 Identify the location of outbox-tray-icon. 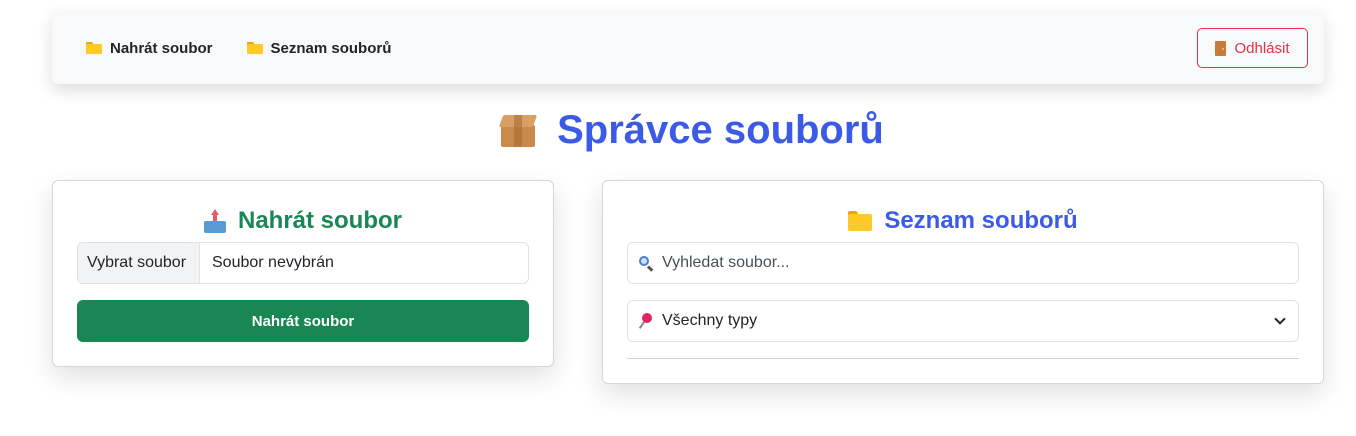
(214, 221).